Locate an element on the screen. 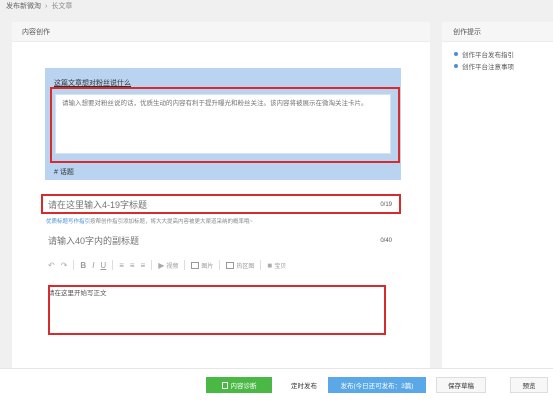 Image resolution: width=553 pixels, height=400 pixels. subtitle-row: 0/40 is located at coordinates (220, 241).